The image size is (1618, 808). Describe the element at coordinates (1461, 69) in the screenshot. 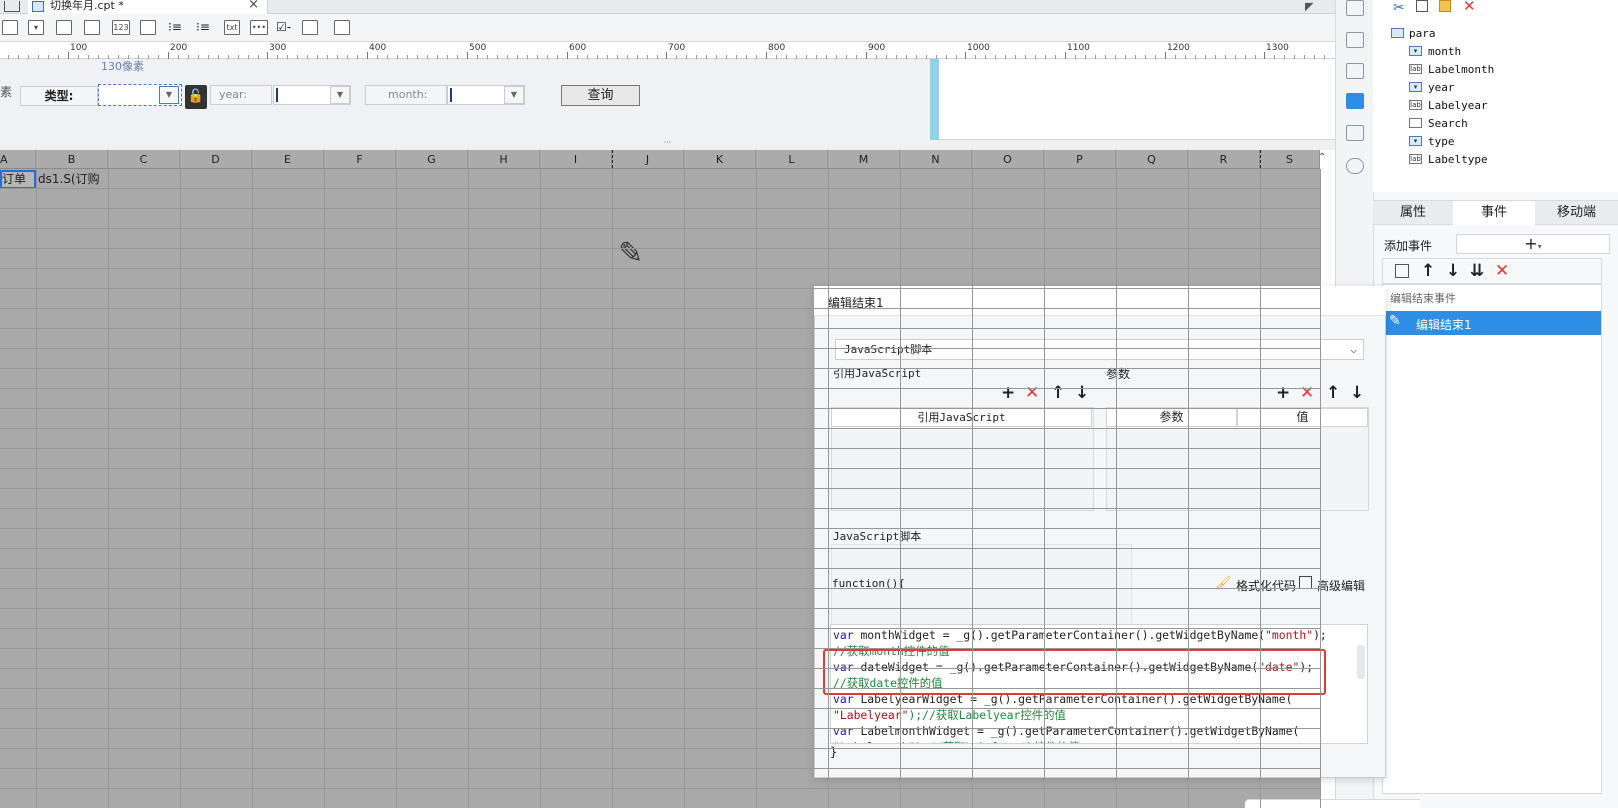

I see `tree-item-labelmonth: Labelmonth` at that location.